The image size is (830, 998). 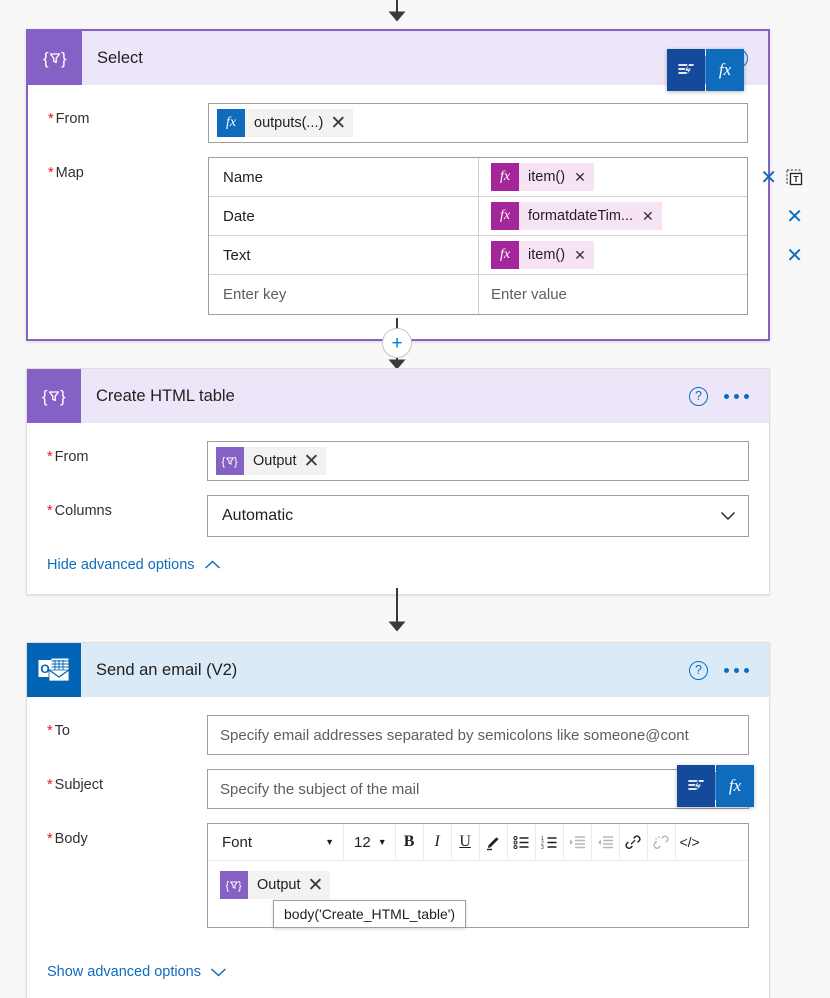 I want to click on card-send-an-email-header: O Send an email (V2) ?, so click(x=398, y=670).